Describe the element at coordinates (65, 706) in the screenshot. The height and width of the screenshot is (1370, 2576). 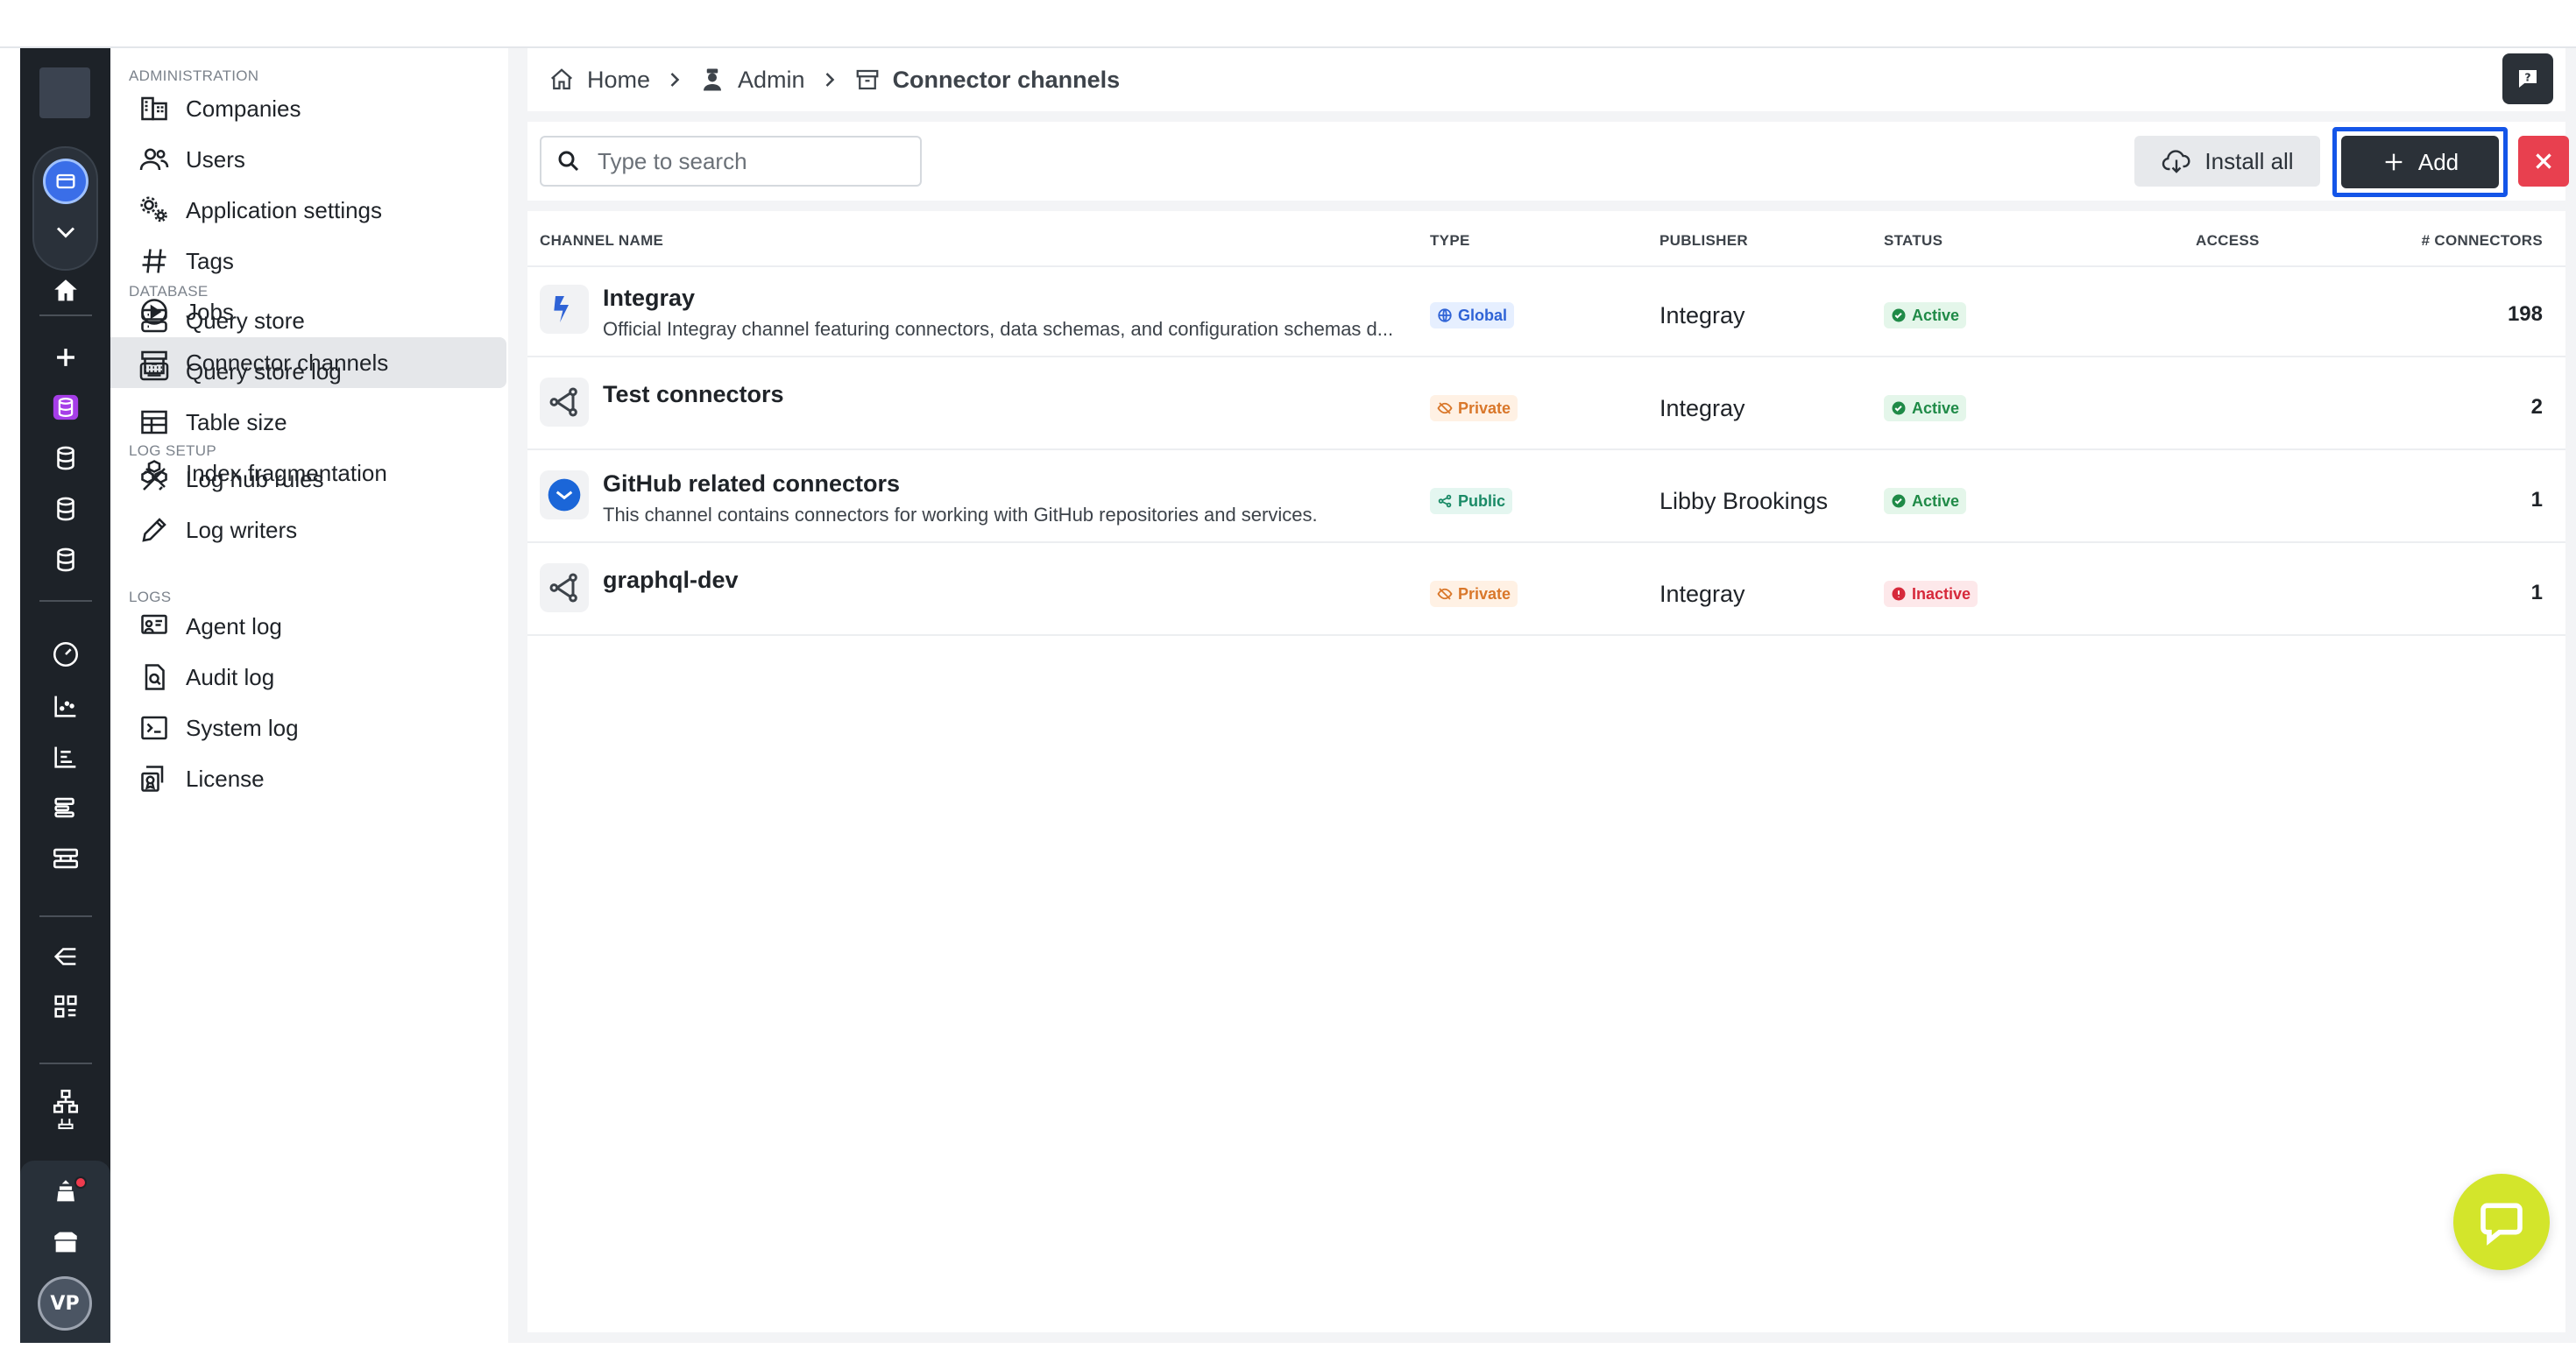
I see `scatter-chart-icon` at that location.